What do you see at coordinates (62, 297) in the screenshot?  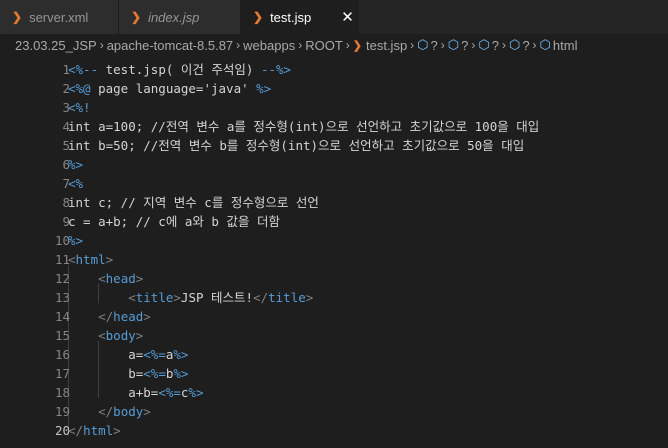 I see `line-number: 13` at bounding box center [62, 297].